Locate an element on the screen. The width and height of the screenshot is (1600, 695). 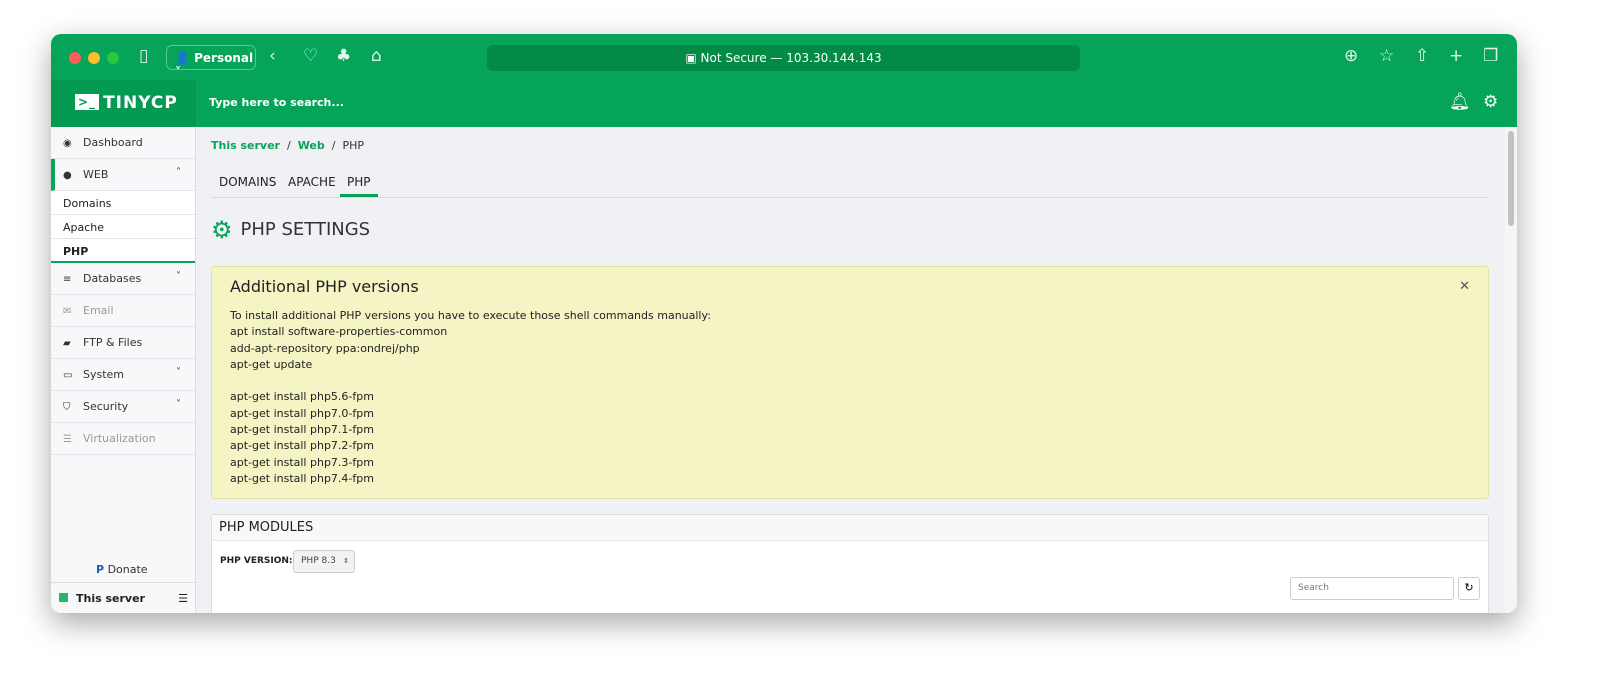
settings-gears-icon: ⚙ is located at coordinates (1490, 102).